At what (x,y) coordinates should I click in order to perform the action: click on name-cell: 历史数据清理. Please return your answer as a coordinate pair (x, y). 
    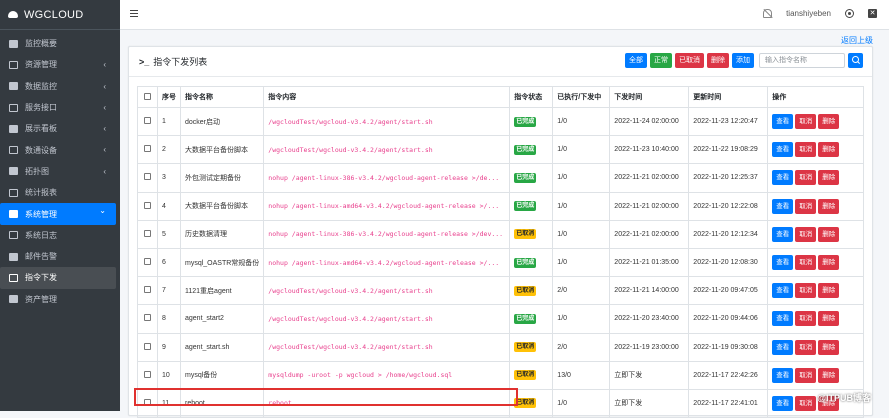
    Looking at the image, I should click on (222, 234).